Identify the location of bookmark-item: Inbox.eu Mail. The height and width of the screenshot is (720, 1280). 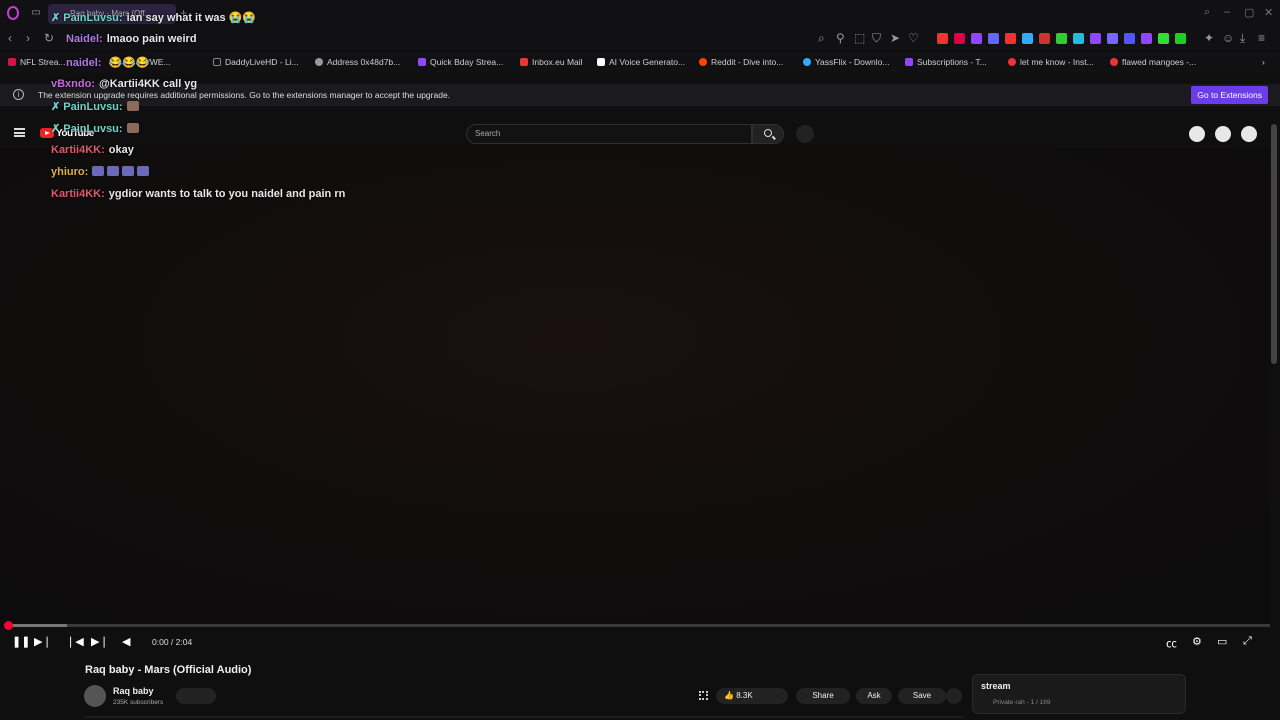
(551, 62).